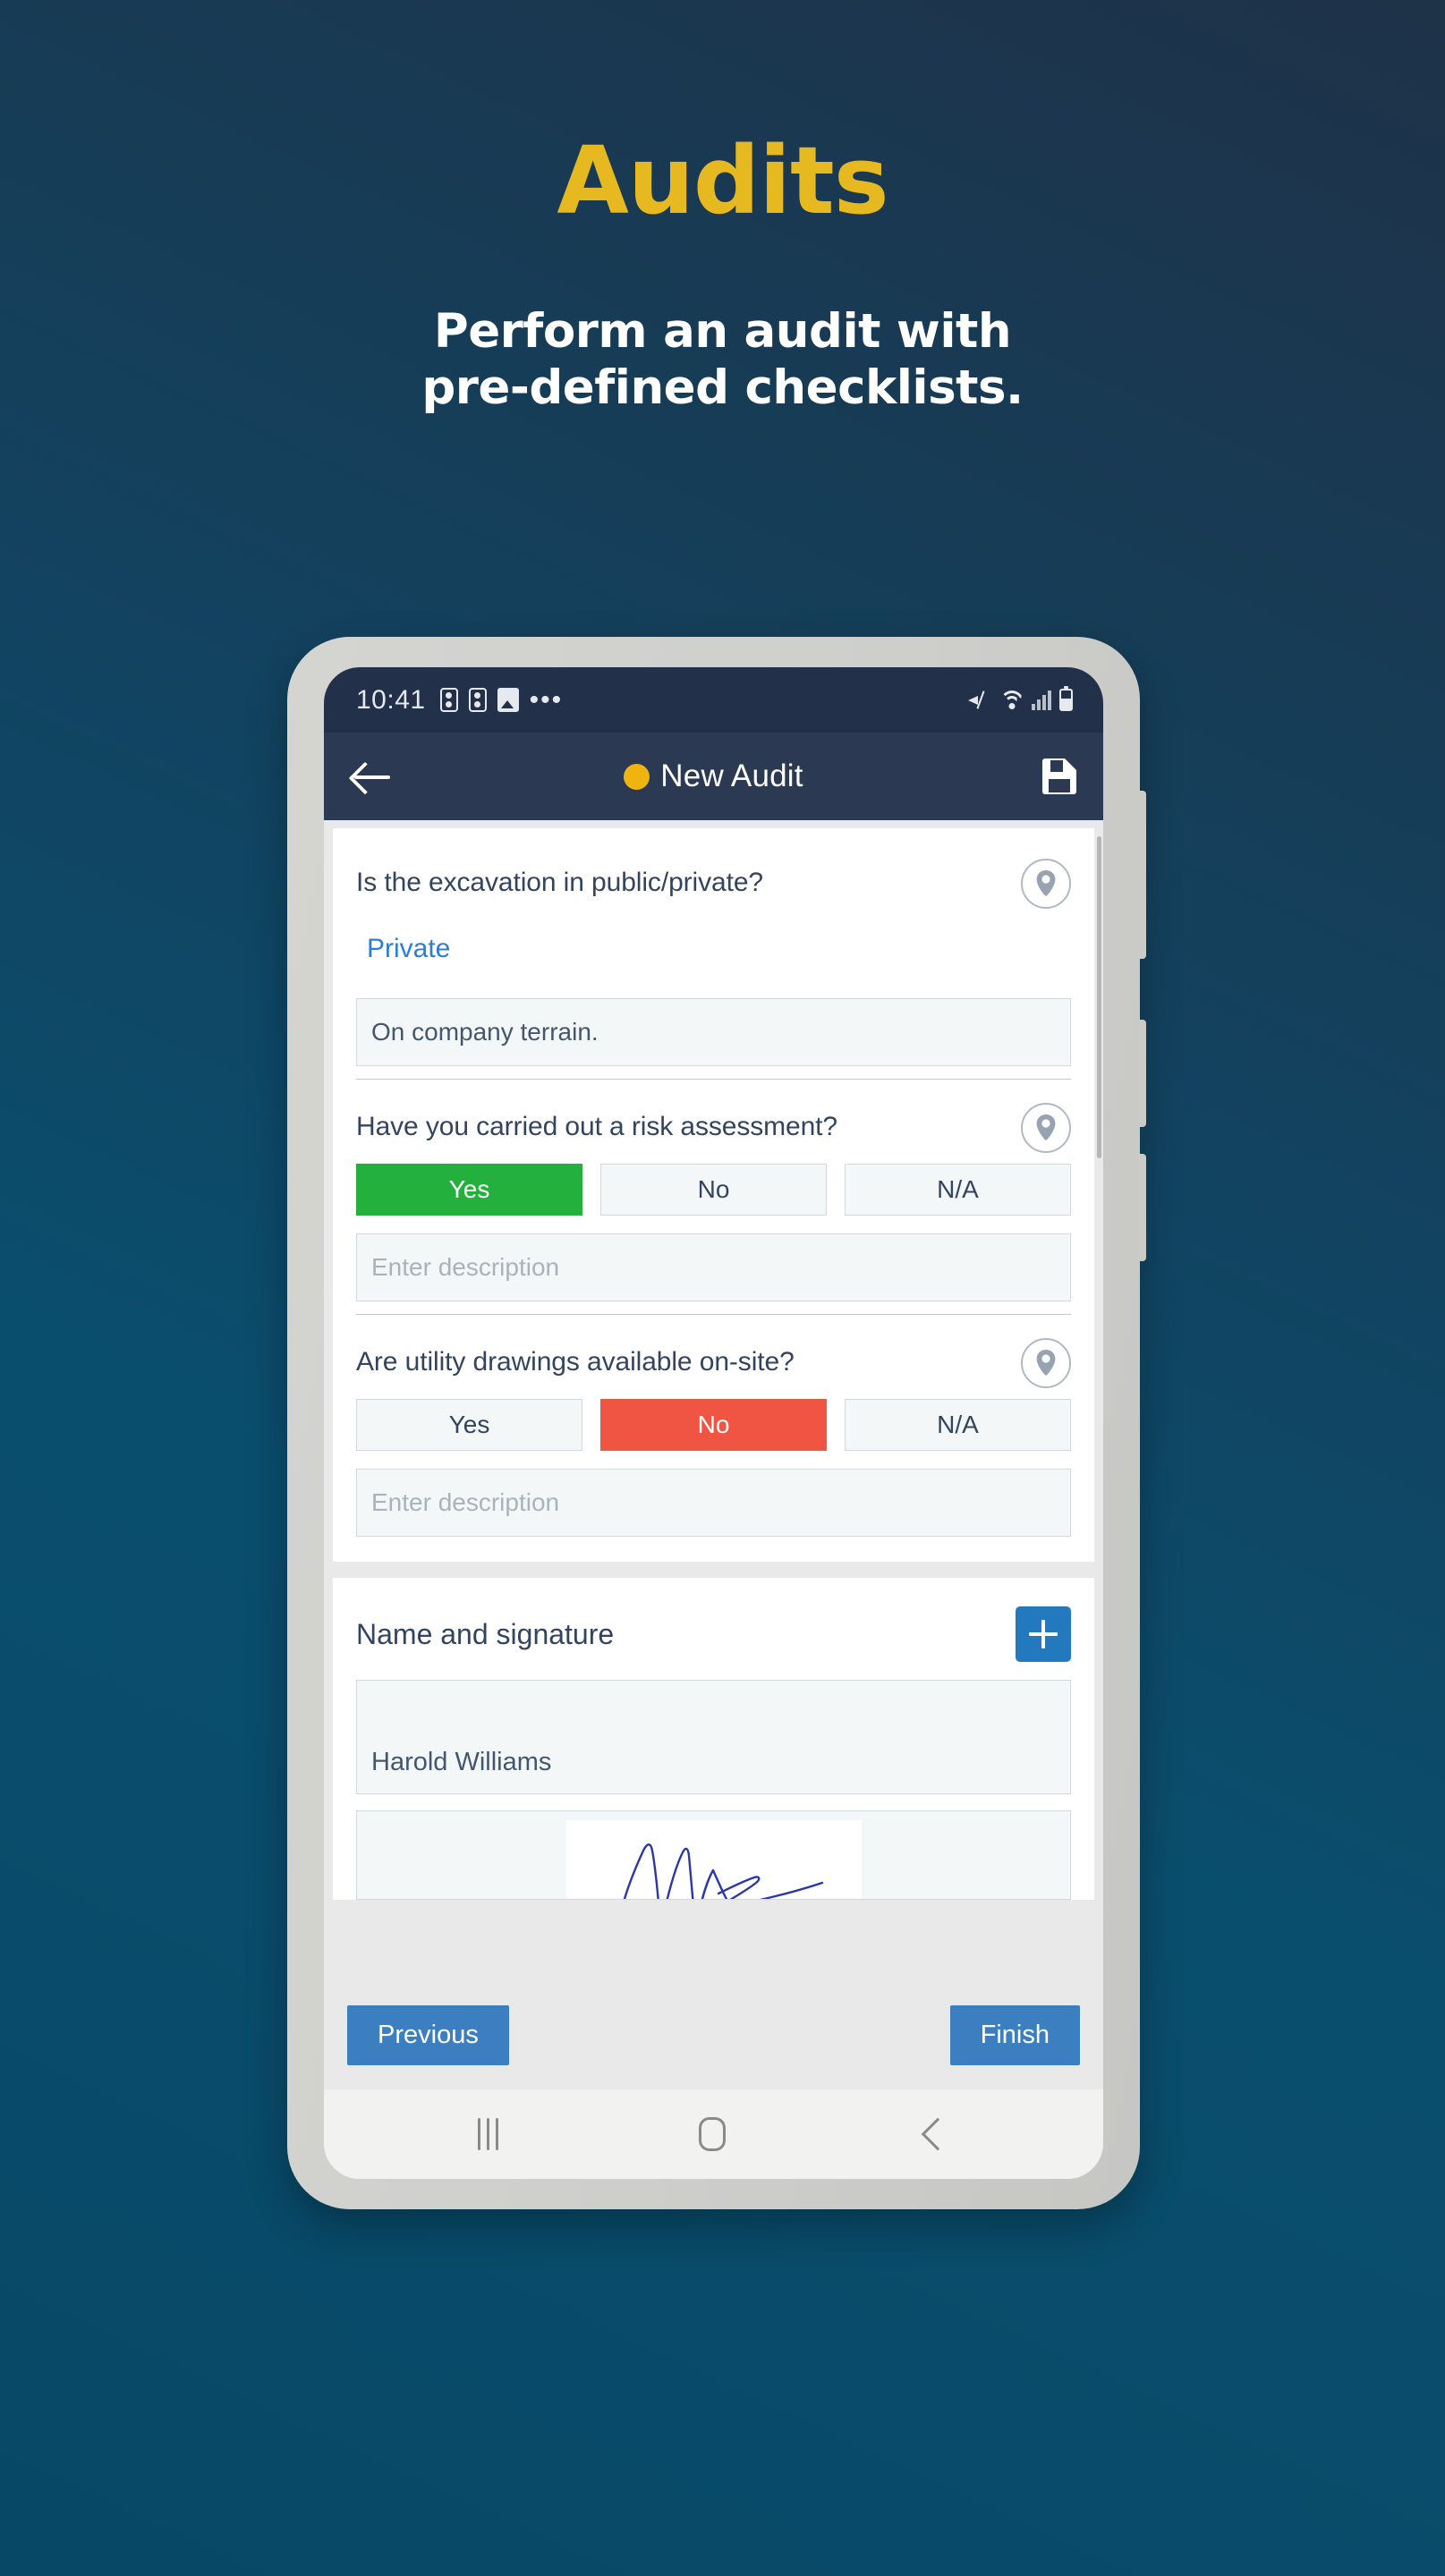  I want to click on save-floppy-icon, so click(1059, 776).